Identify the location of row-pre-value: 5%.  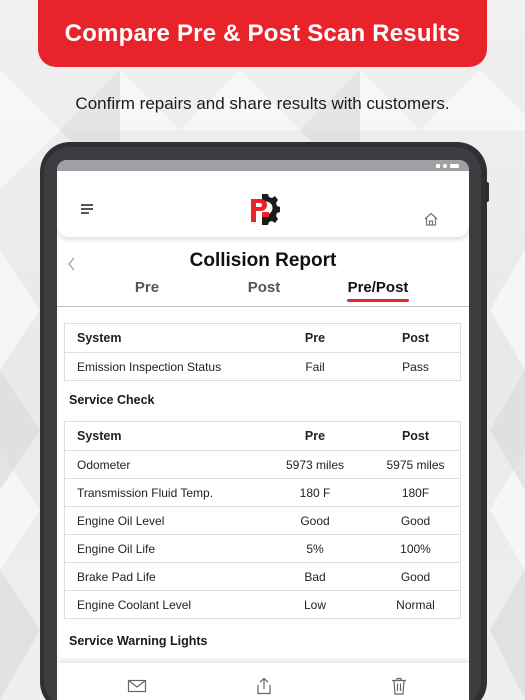
(315, 549).